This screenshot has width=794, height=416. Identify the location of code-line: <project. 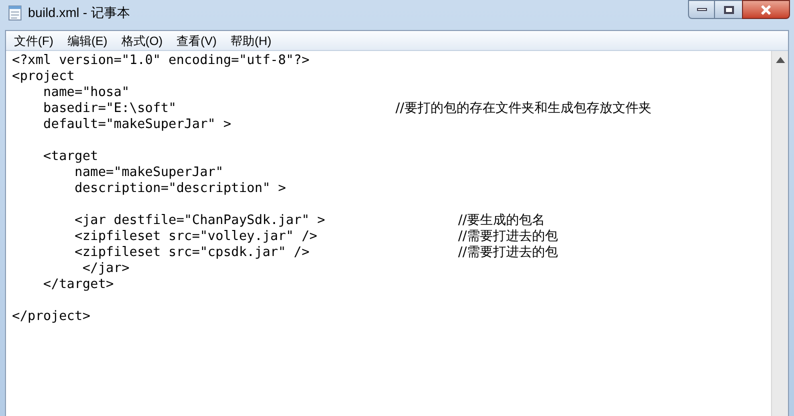
(43, 77).